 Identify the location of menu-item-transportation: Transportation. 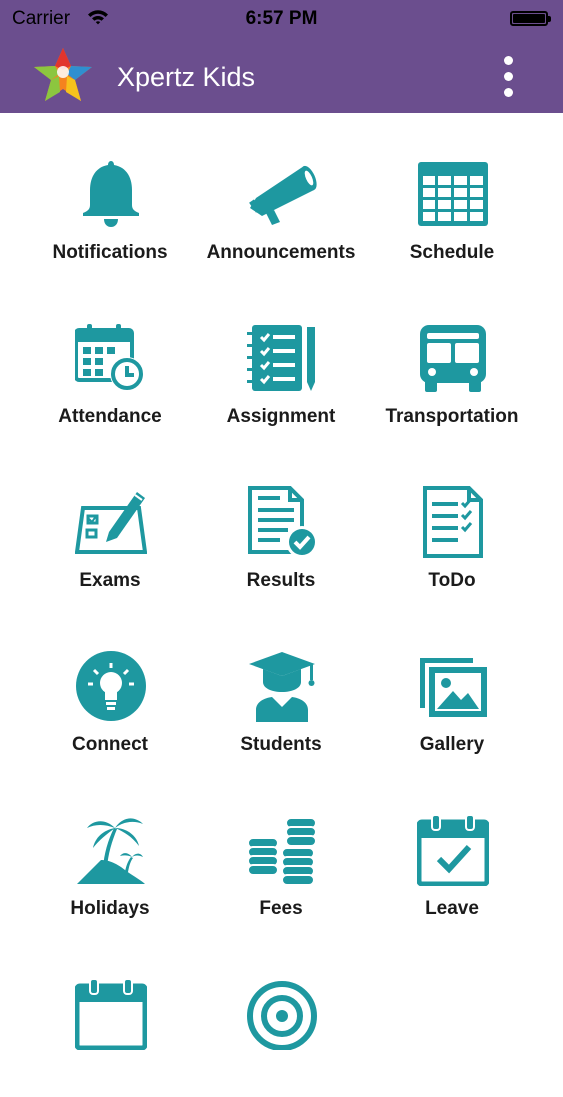
(452, 359).